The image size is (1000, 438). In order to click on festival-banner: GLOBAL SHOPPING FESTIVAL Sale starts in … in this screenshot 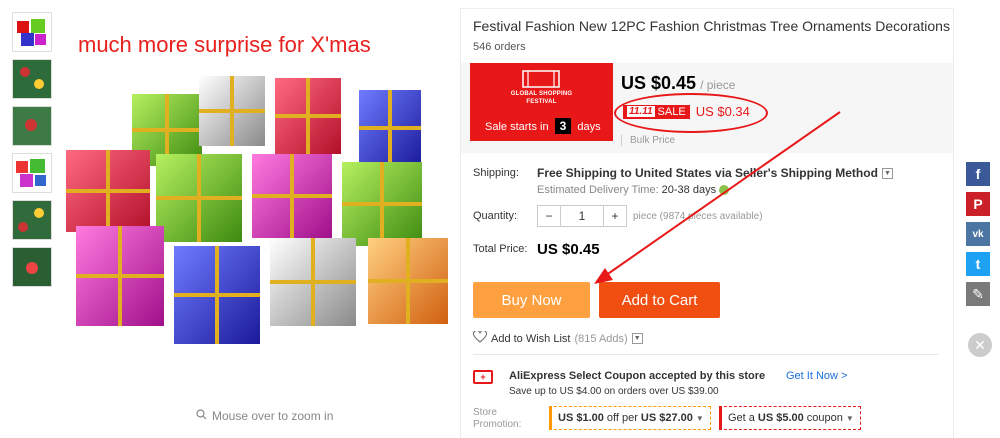, I will do `click(541, 102)`.